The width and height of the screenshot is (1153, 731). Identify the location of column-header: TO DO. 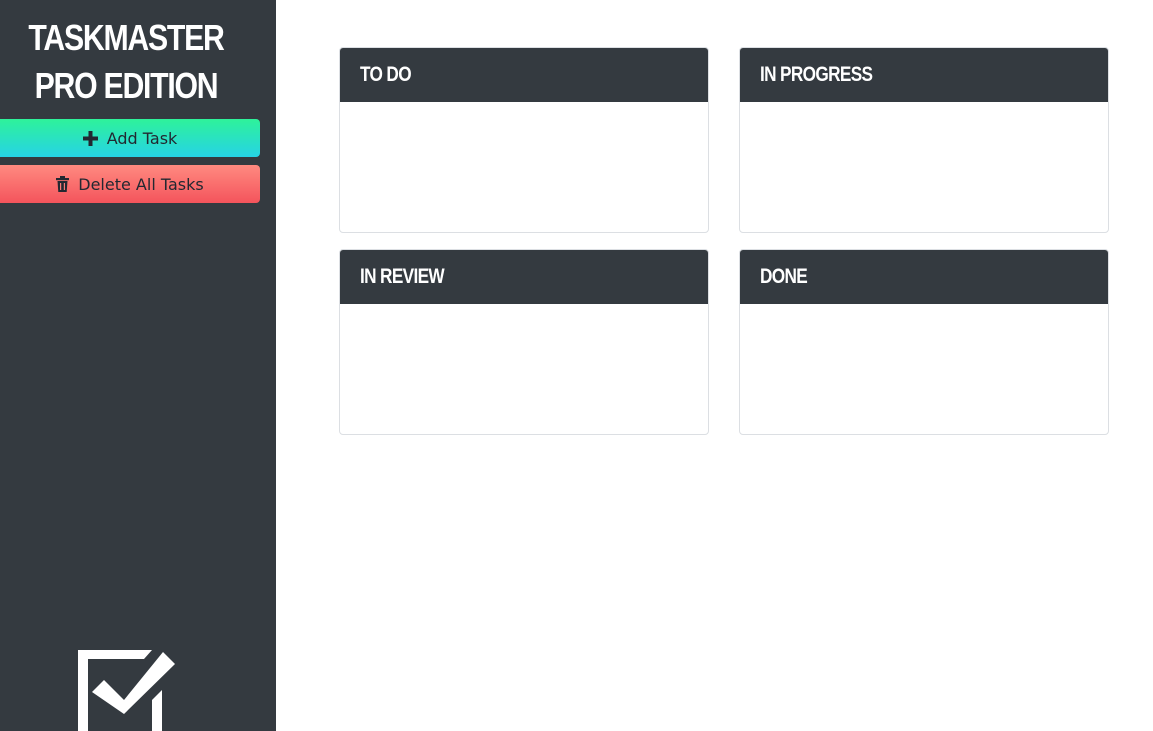
(524, 75).